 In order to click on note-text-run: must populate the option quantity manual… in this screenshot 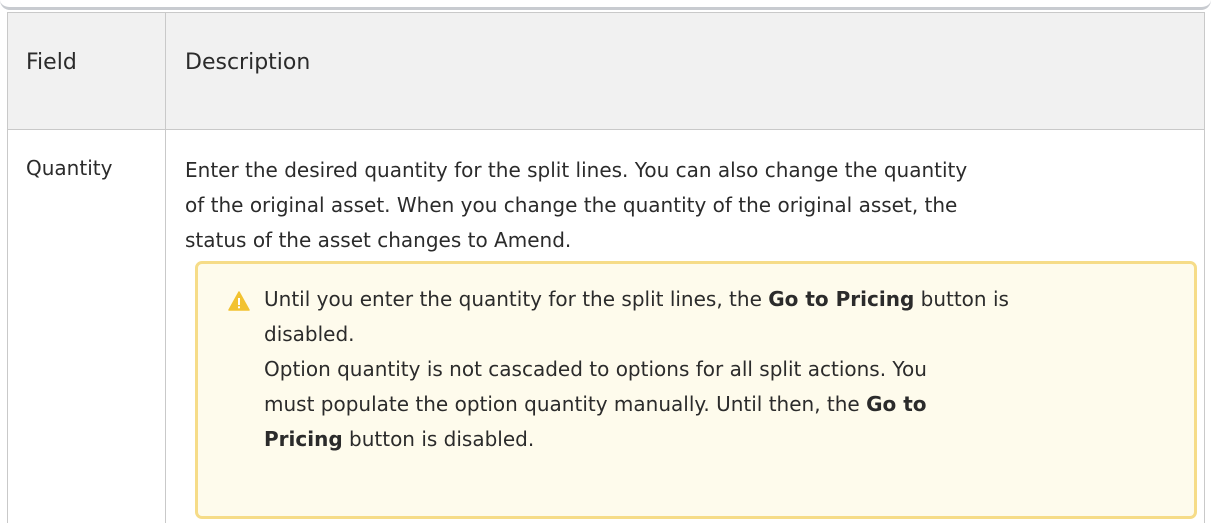, I will do `click(565, 404)`.